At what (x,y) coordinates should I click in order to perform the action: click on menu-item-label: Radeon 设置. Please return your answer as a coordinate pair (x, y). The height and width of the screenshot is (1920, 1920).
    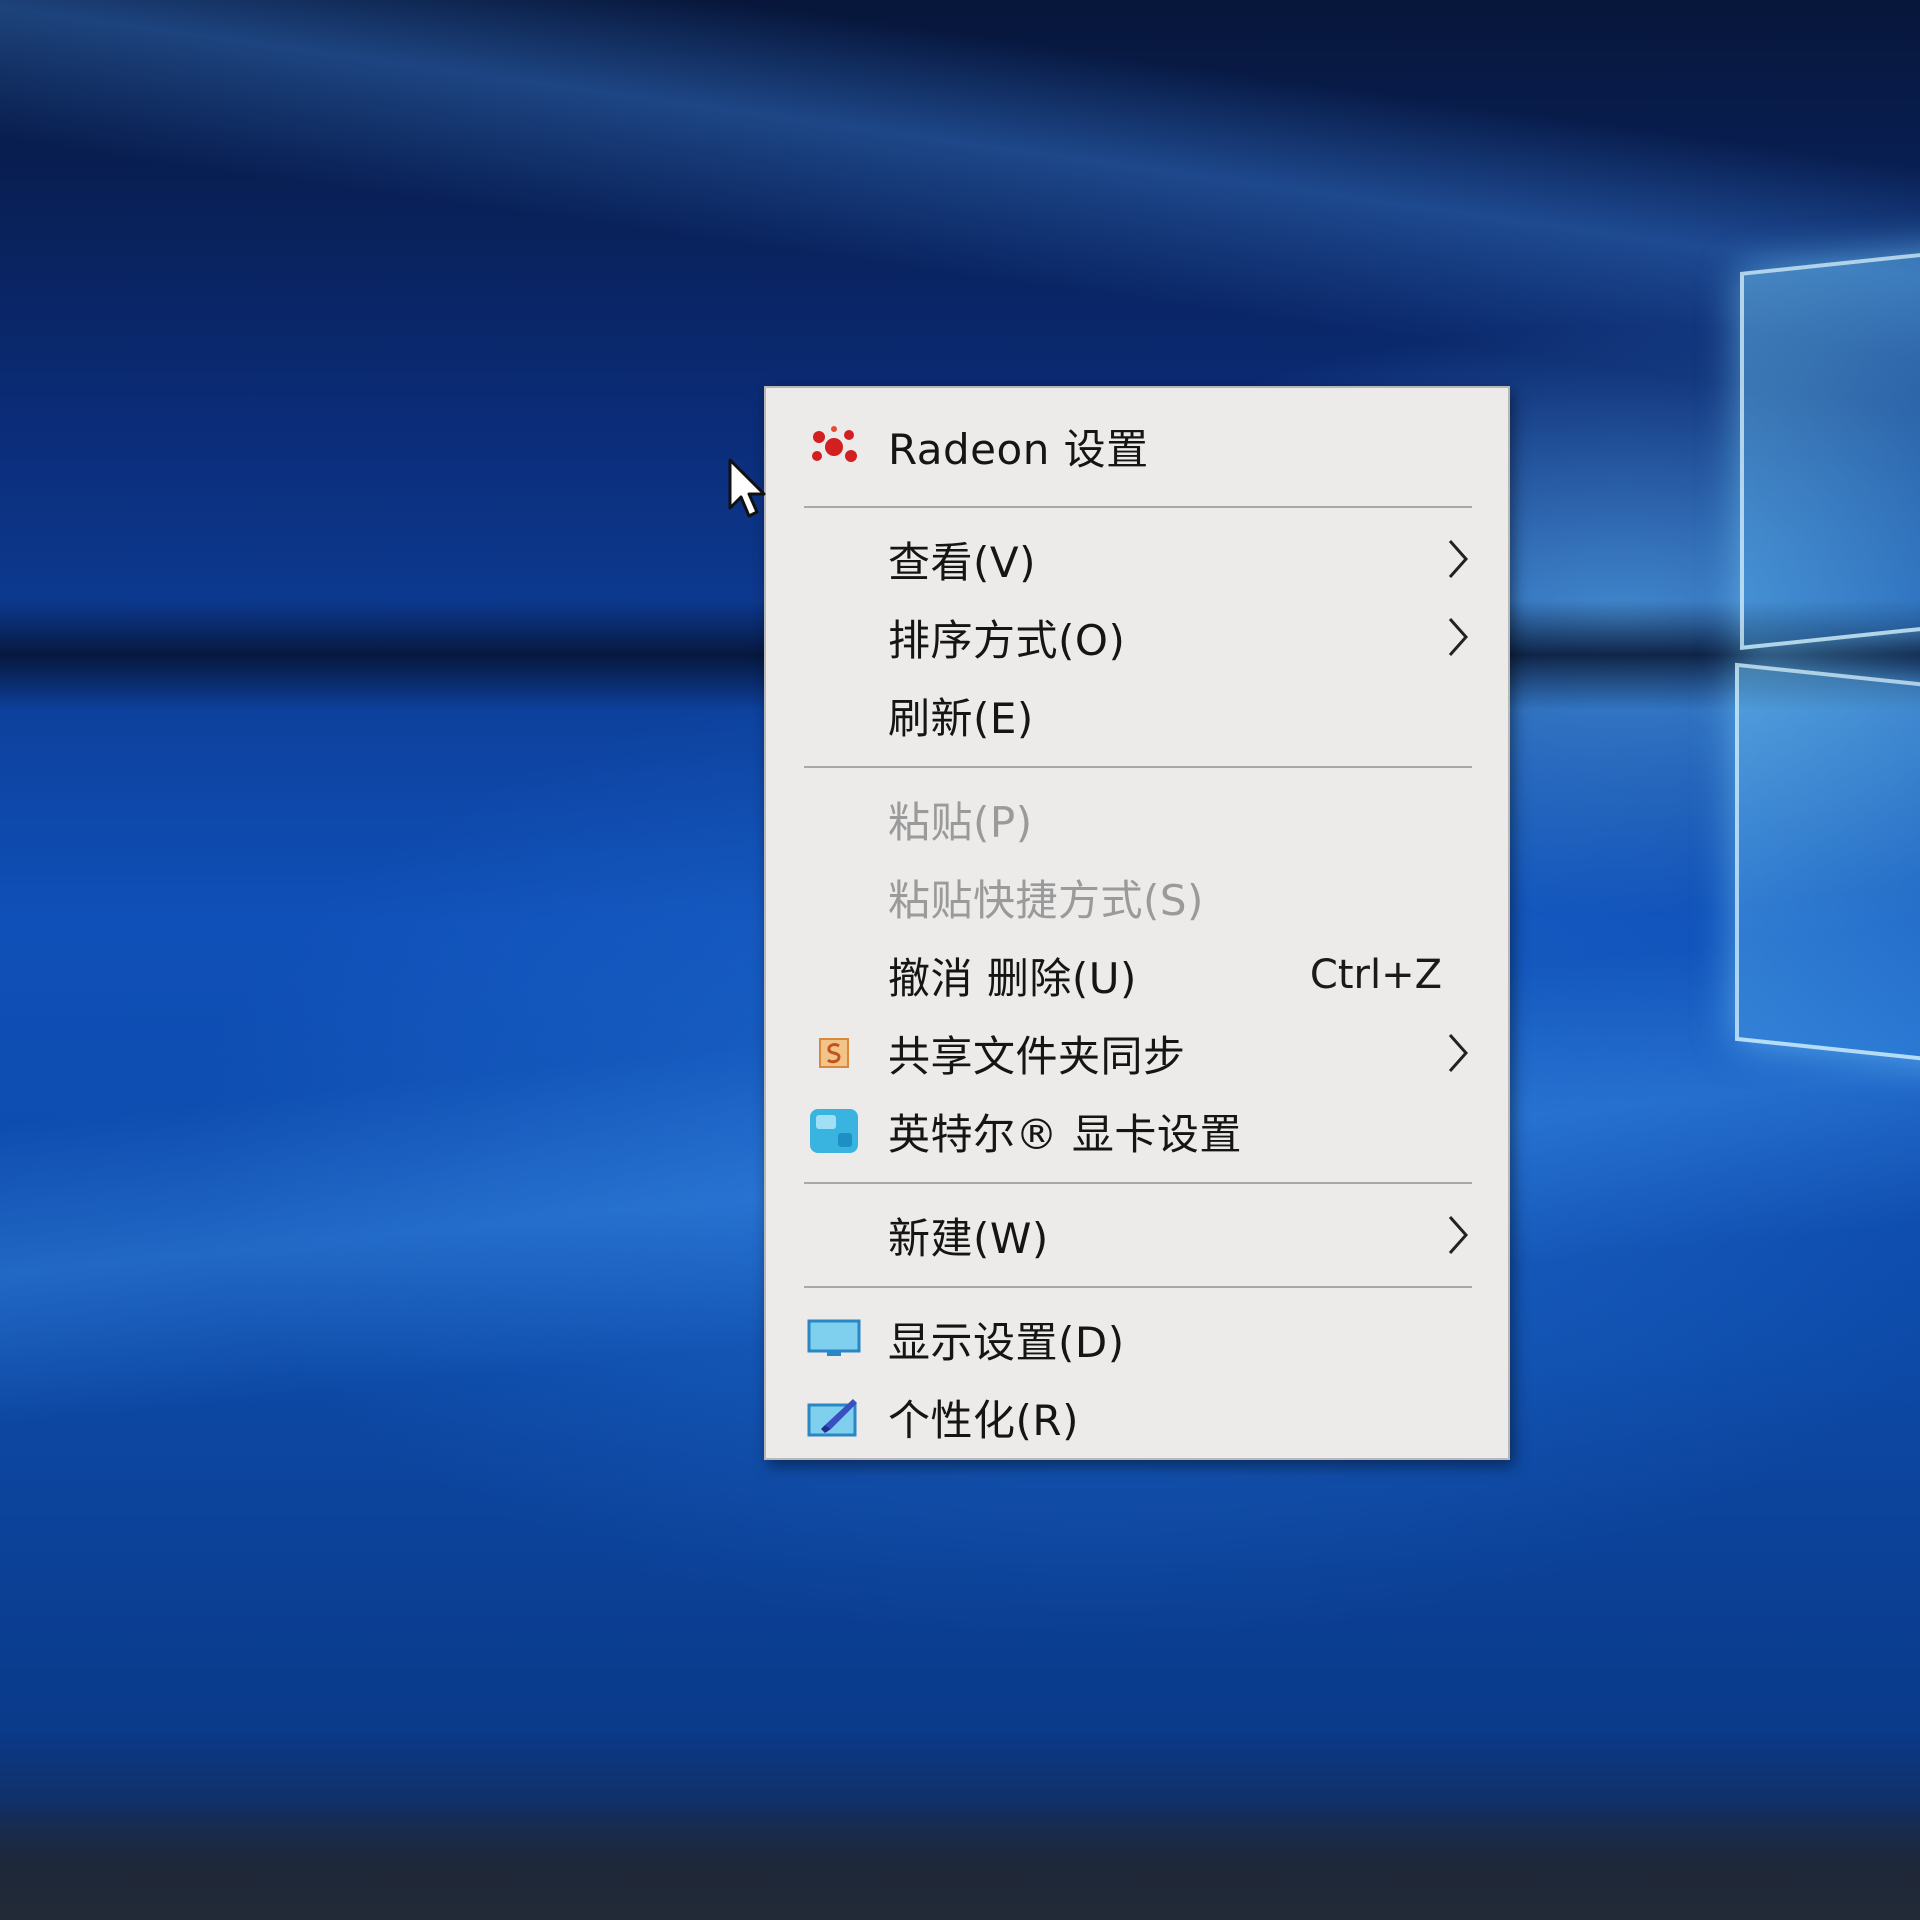
    Looking at the image, I should click on (1018, 449).